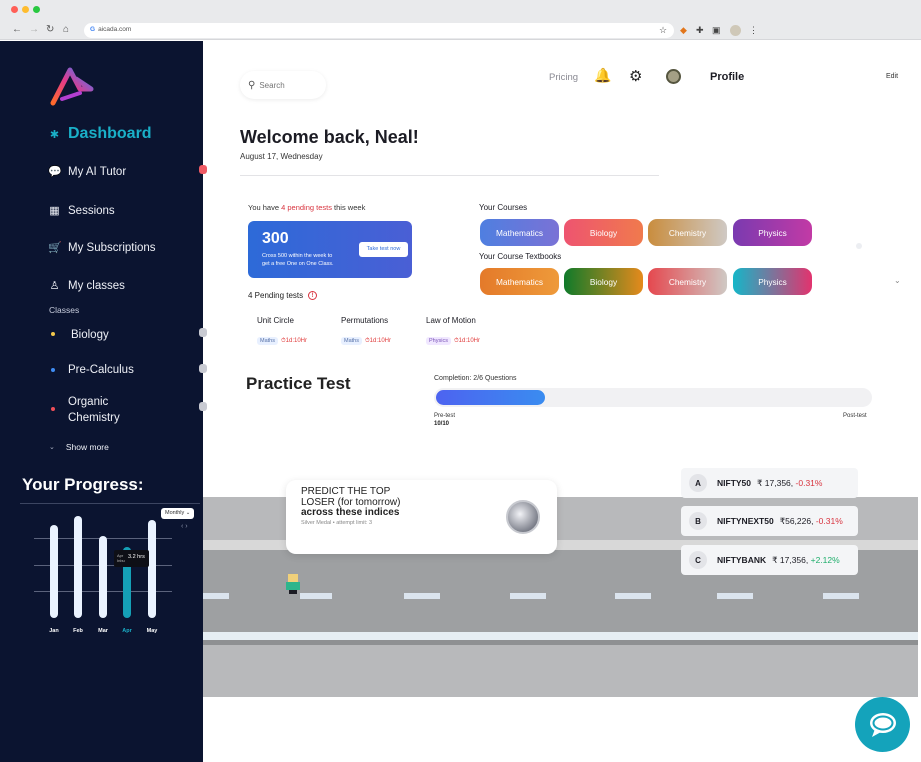 The image size is (921, 762). What do you see at coordinates (252, 85) in the screenshot?
I see `search-icon: ⚲` at bounding box center [252, 85].